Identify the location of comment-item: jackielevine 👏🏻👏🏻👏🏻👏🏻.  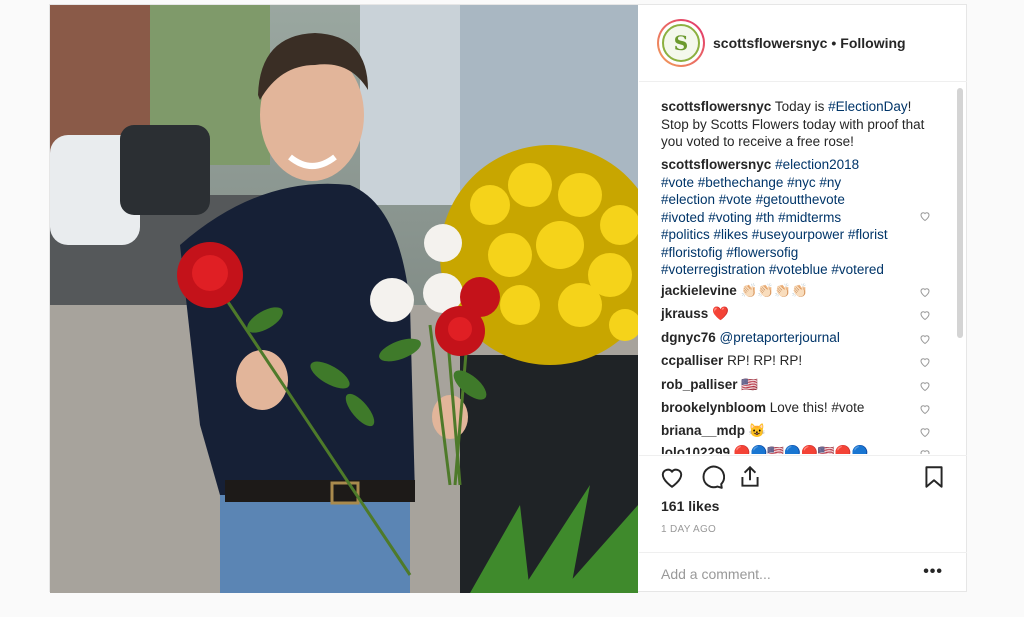
(734, 291).